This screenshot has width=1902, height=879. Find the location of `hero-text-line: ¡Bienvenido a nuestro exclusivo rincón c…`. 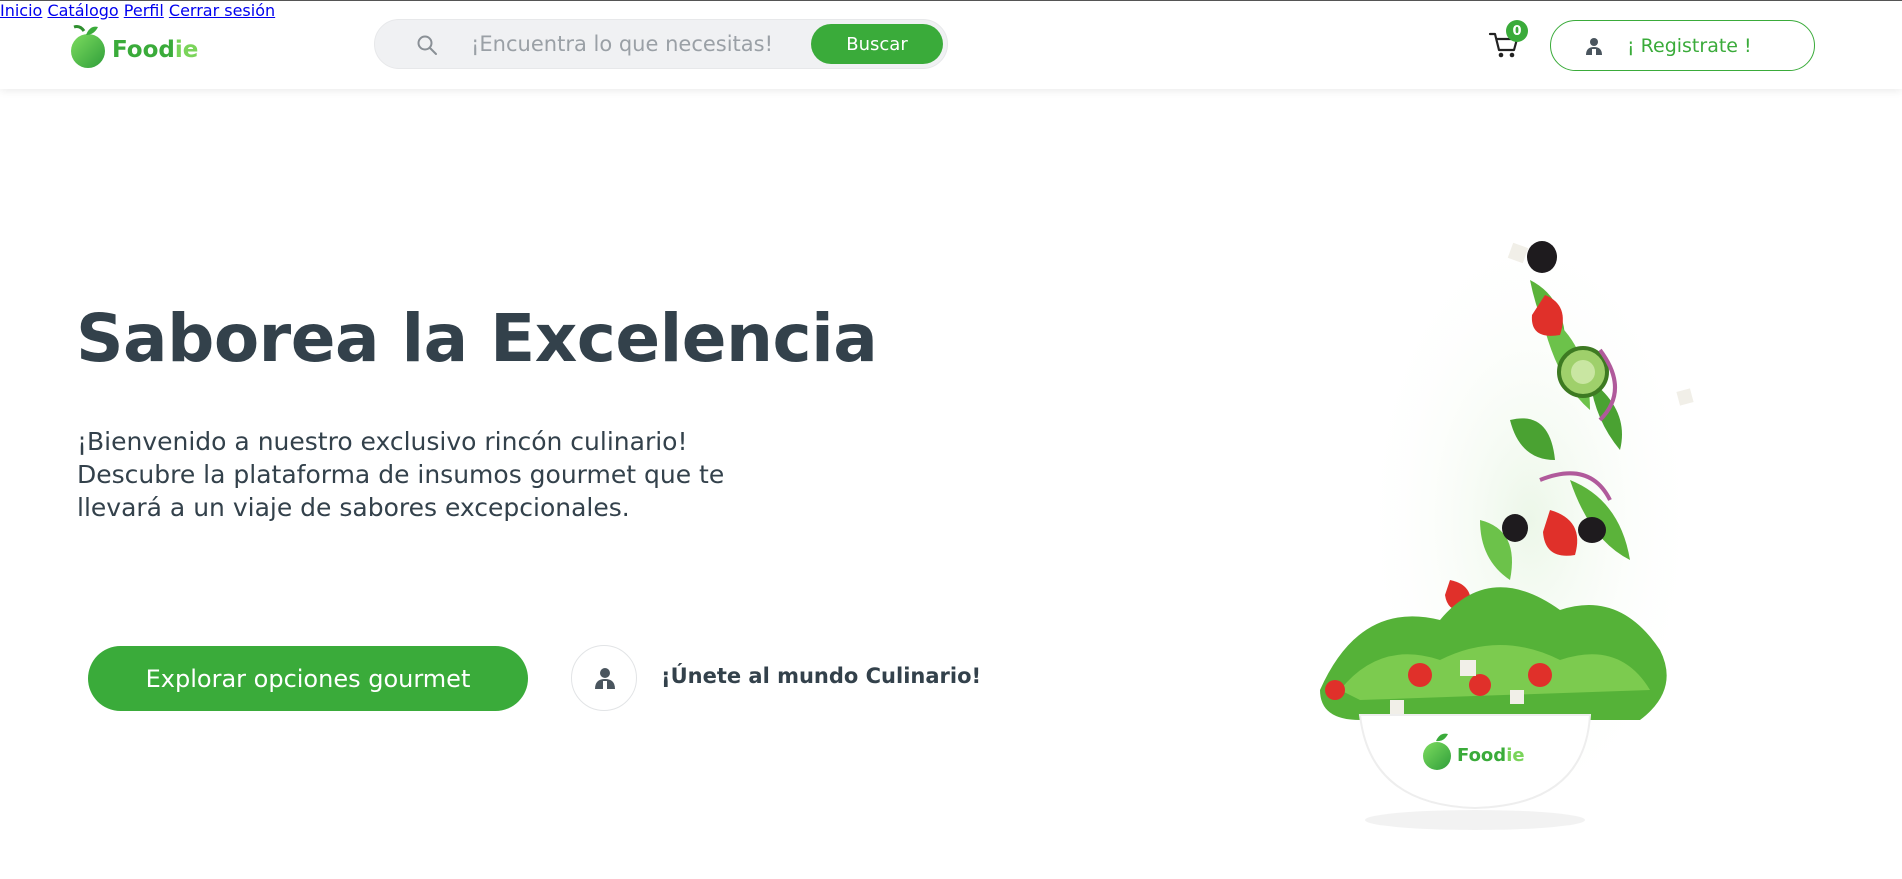

hero-text-line: ¡Bienvenido a nuestro exclusivo rincón c… is located at coordinates (382, 441).